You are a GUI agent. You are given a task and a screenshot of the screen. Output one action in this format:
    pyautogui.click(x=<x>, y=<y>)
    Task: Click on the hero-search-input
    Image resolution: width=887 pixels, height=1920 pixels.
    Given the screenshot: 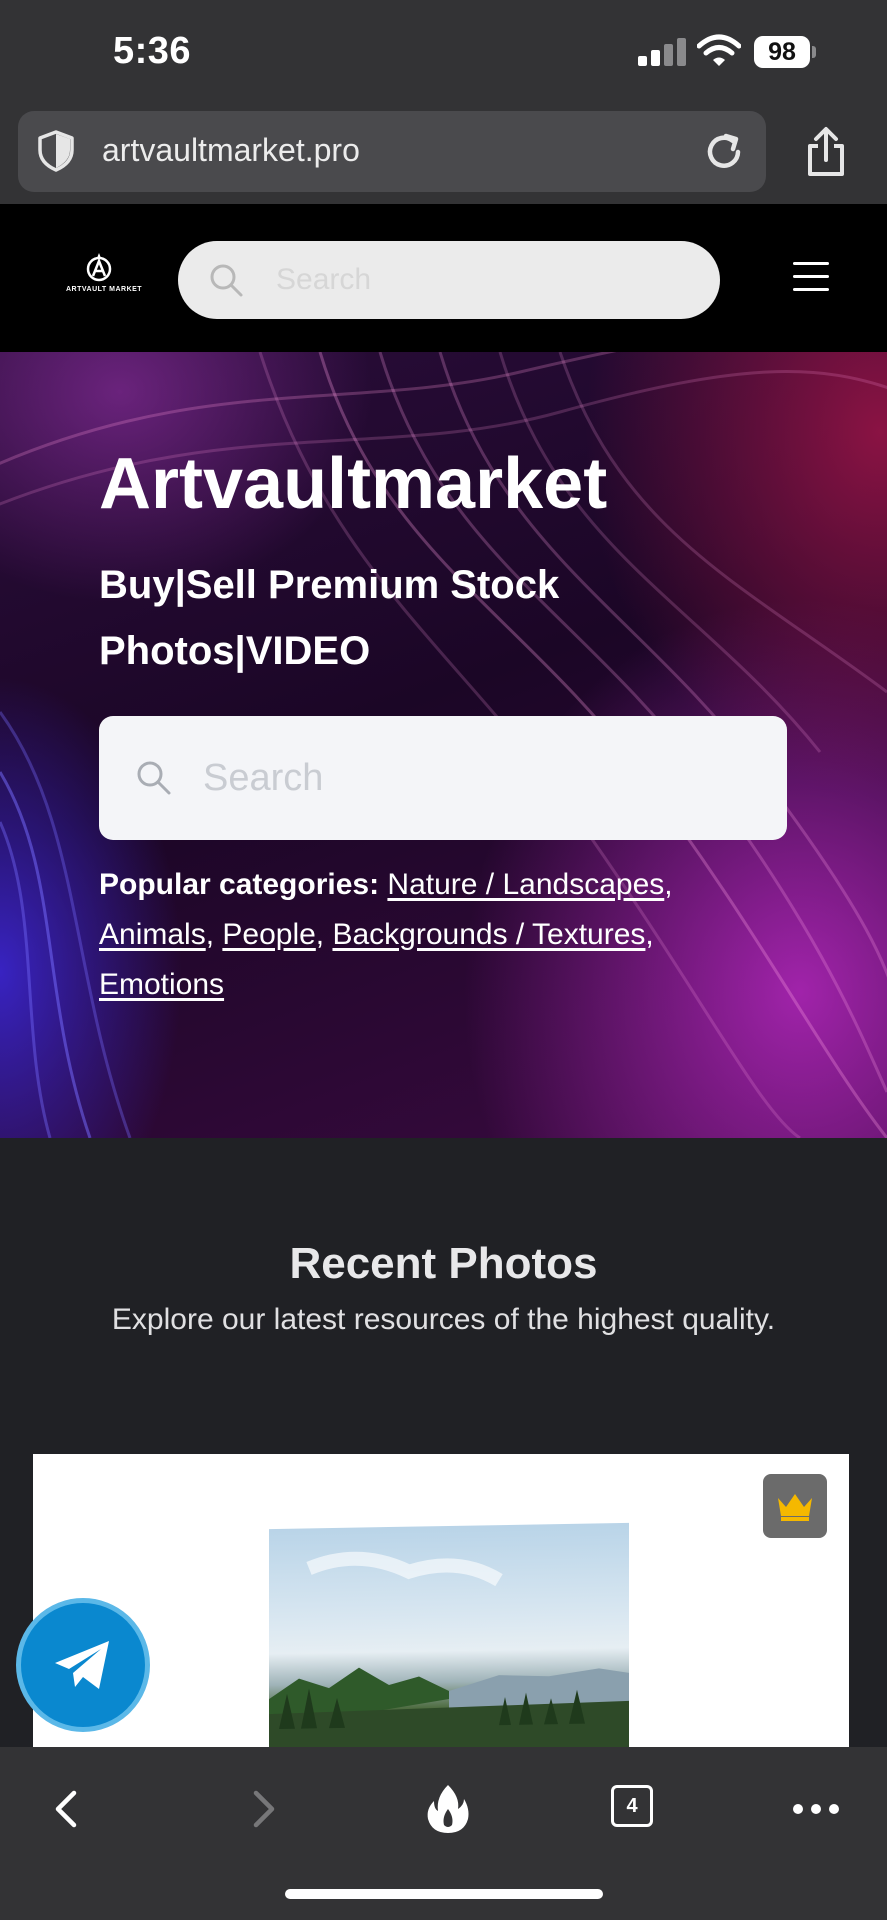 What is the action you would take?
    pyautogui.click(x=473, y=778)
    